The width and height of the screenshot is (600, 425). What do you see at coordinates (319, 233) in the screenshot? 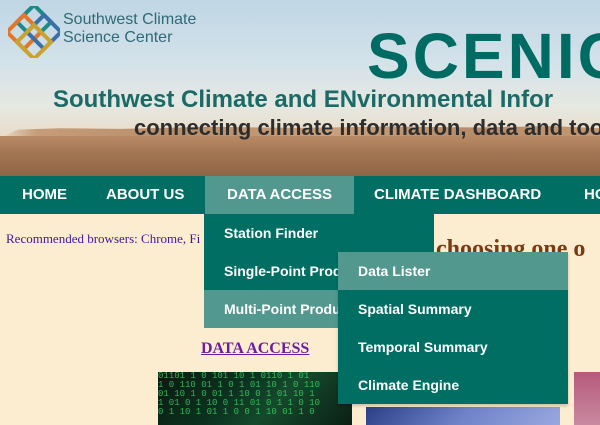
I see `menu-station-finder: Station Finder` at bounding box center [319, 233].